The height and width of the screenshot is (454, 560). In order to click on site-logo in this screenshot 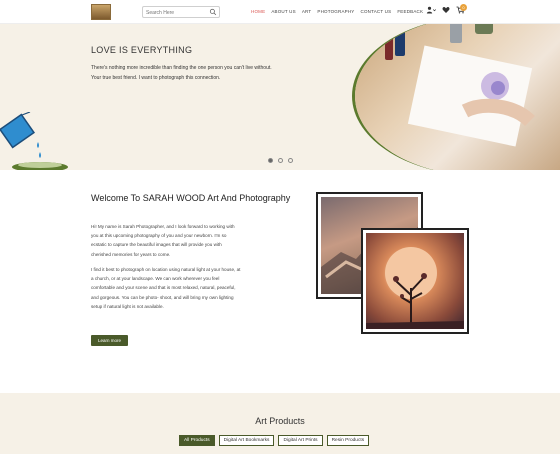, I will do `click(101, 12)`.